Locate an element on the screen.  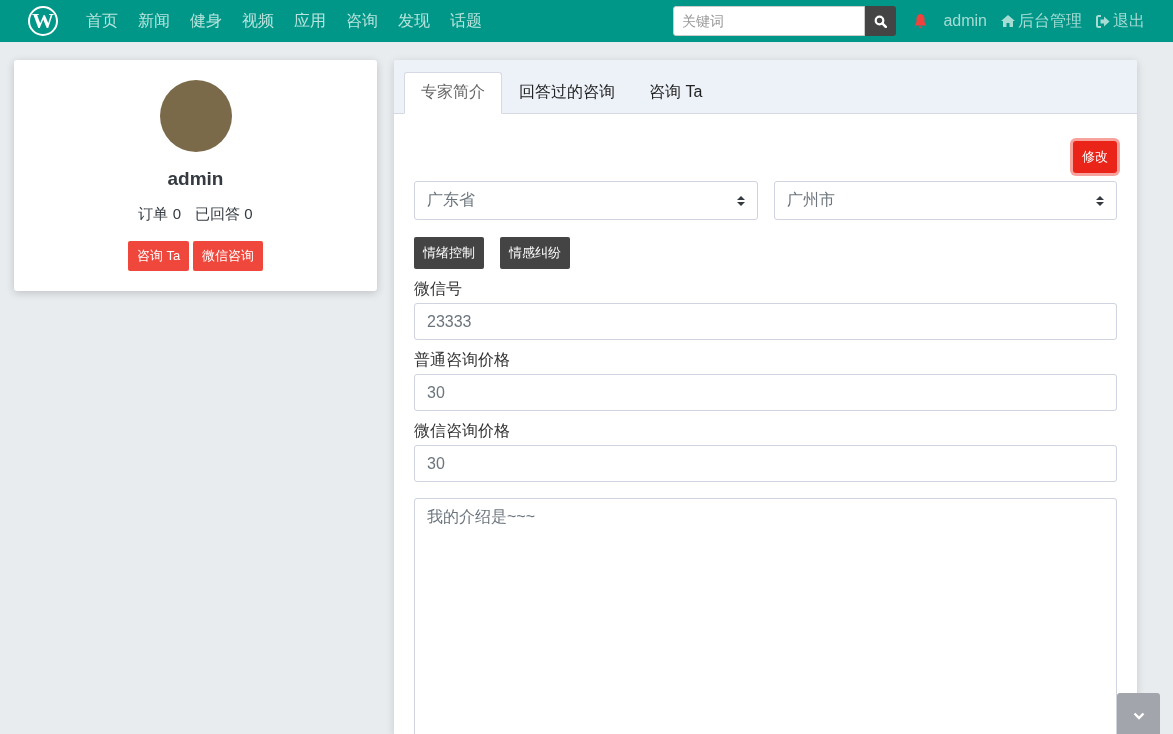
tag: 情绪控制 is located at coordinates (449, 253).